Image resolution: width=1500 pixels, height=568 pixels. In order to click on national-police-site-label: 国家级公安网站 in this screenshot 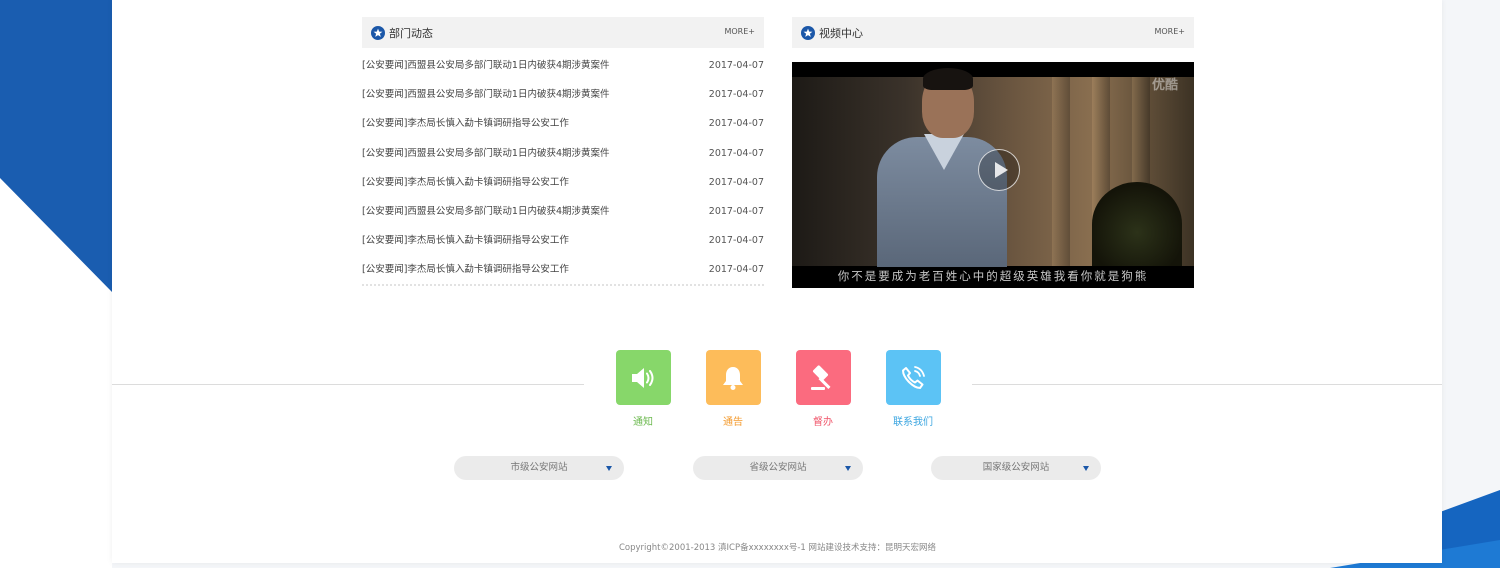, I will do `click(1016, 467)`.